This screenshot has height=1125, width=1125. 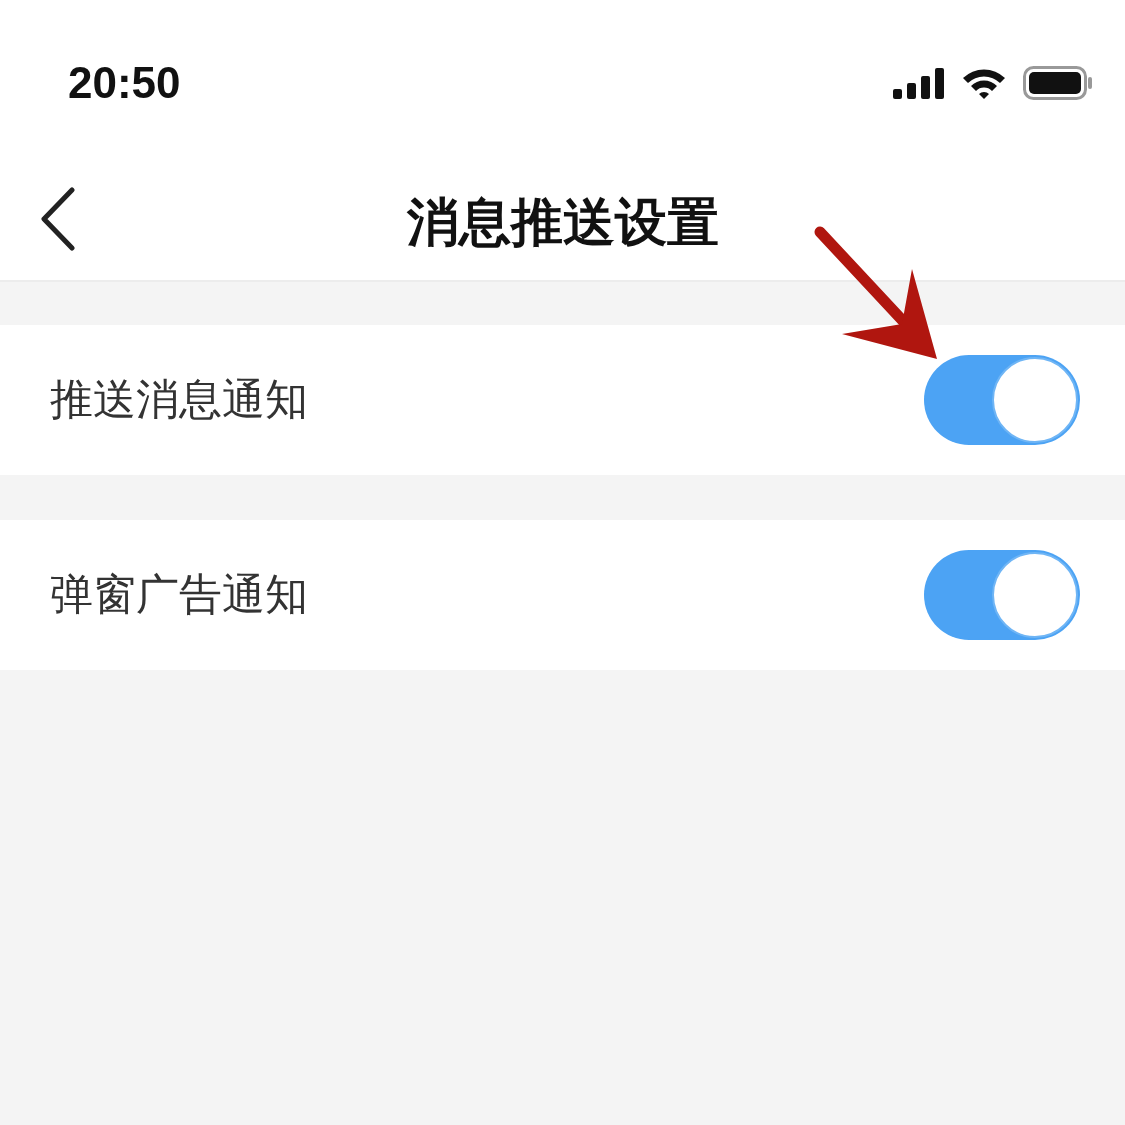 What do you see at coordinates (1058, 82) in the screenshot?
I see `battery-icon` at bounding box center [1058, 82].